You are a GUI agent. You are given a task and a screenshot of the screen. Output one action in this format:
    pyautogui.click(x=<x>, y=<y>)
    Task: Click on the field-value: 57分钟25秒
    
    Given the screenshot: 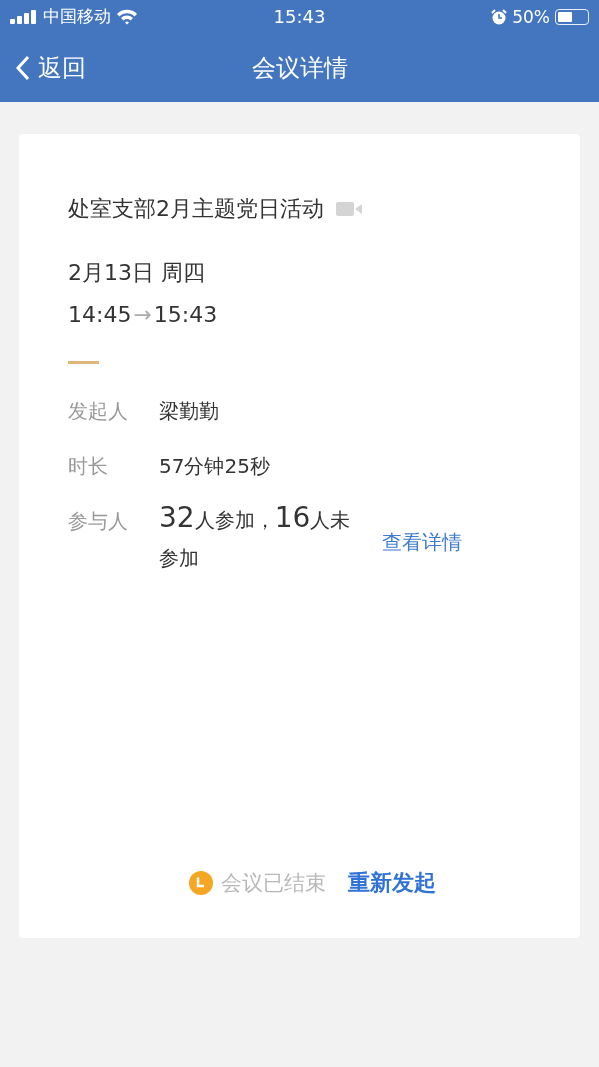 What is the action you would take?
    pyautogui.click(x=214, y=466)
    